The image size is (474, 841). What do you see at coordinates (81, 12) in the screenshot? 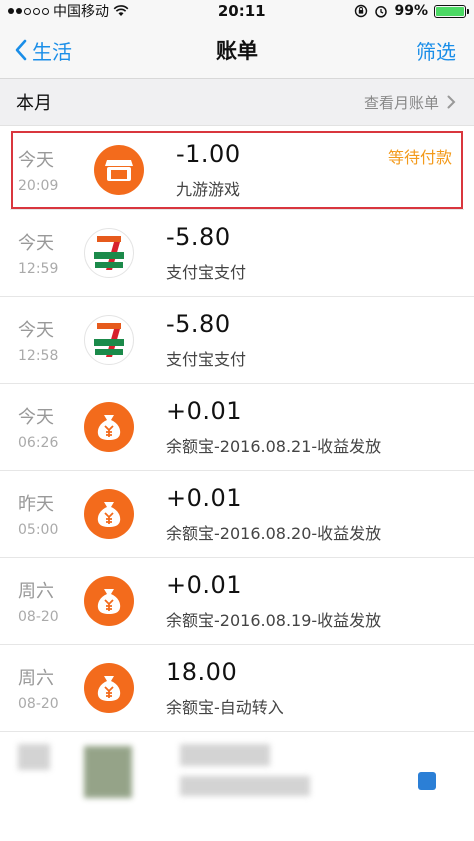
I see `carrier-label: 中国移动` at bounding box center [81, 12].